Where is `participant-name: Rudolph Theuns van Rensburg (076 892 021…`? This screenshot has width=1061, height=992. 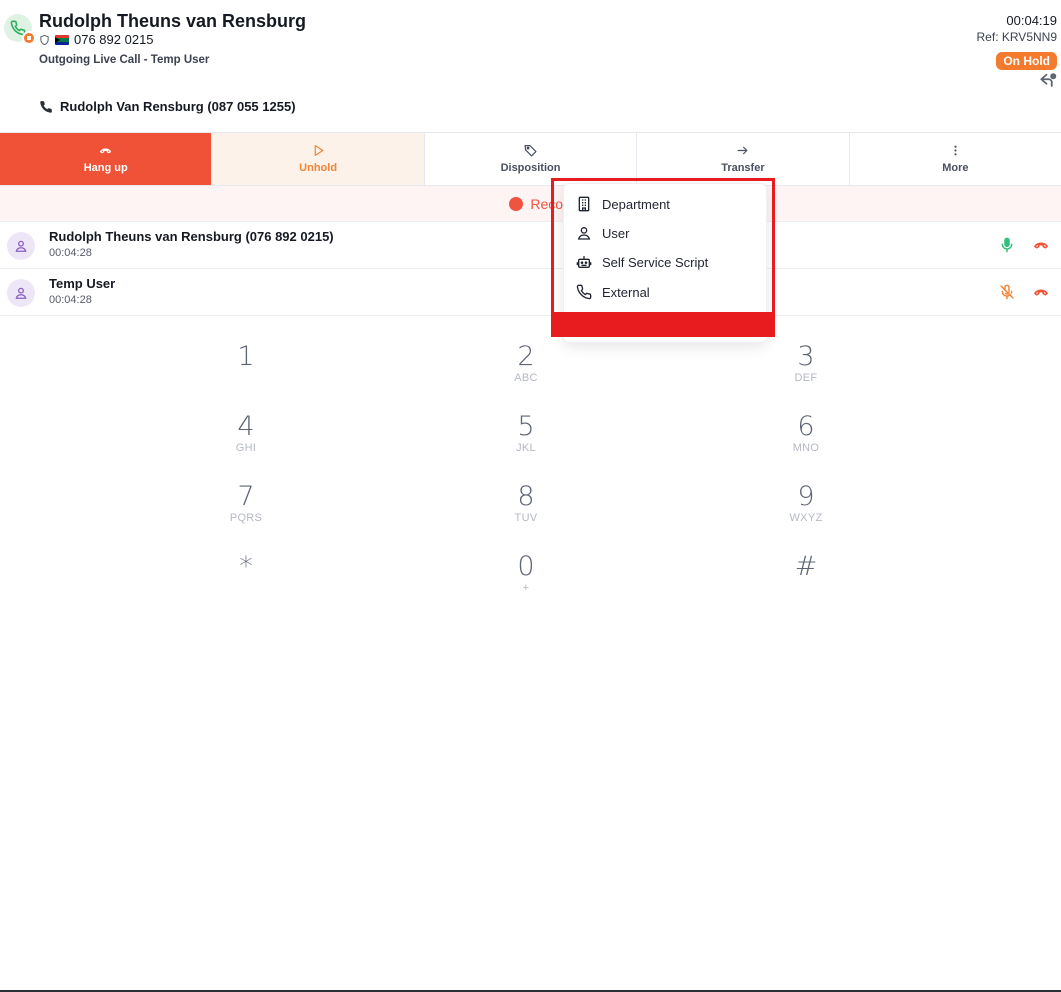
participant-name: Rudolph Theuns van Rensburg (076 892 021… is located at coordinates (191, 236).